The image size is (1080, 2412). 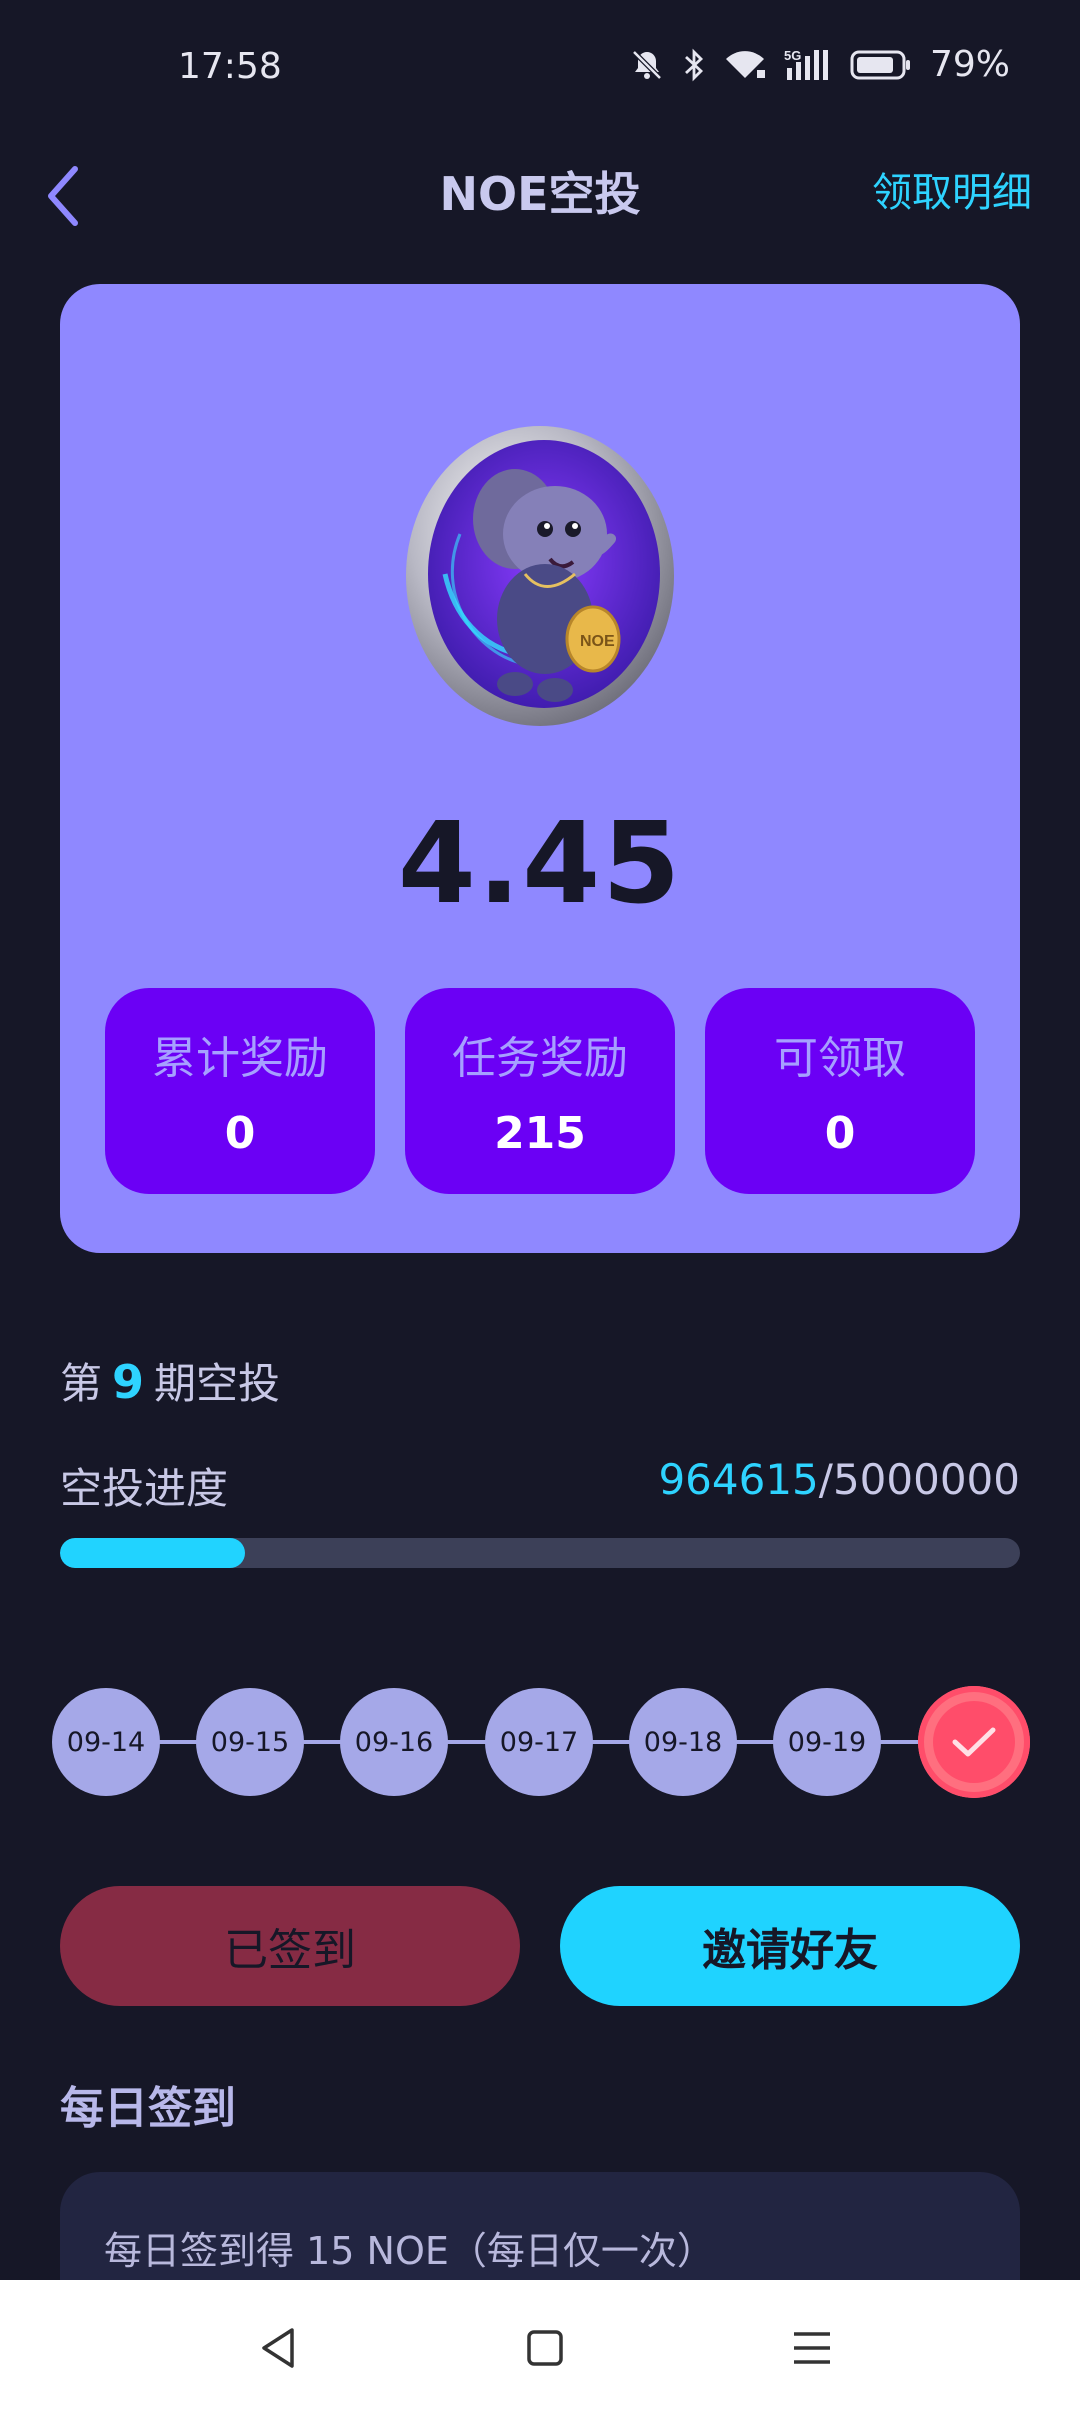 I want to click on stat-task-reward: 任务奖励 215, so click(x=540, y=1091).